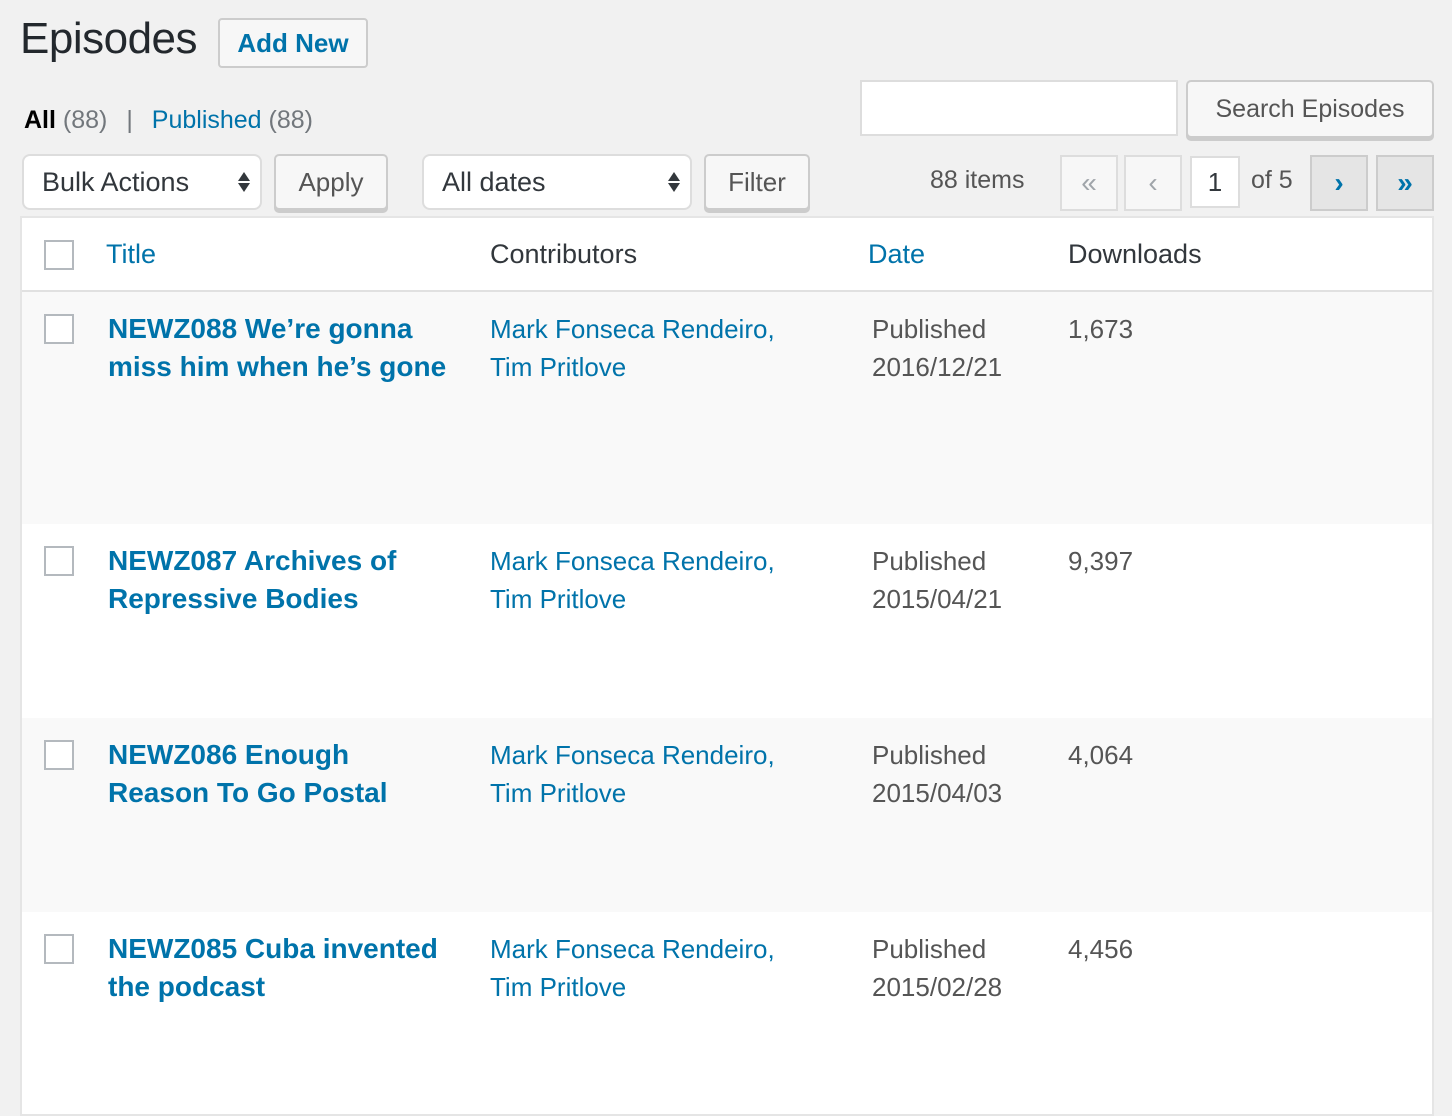 The image size is (1452, 1116). I want to click on double-chevron-right-icon: », so click(1405, 182).